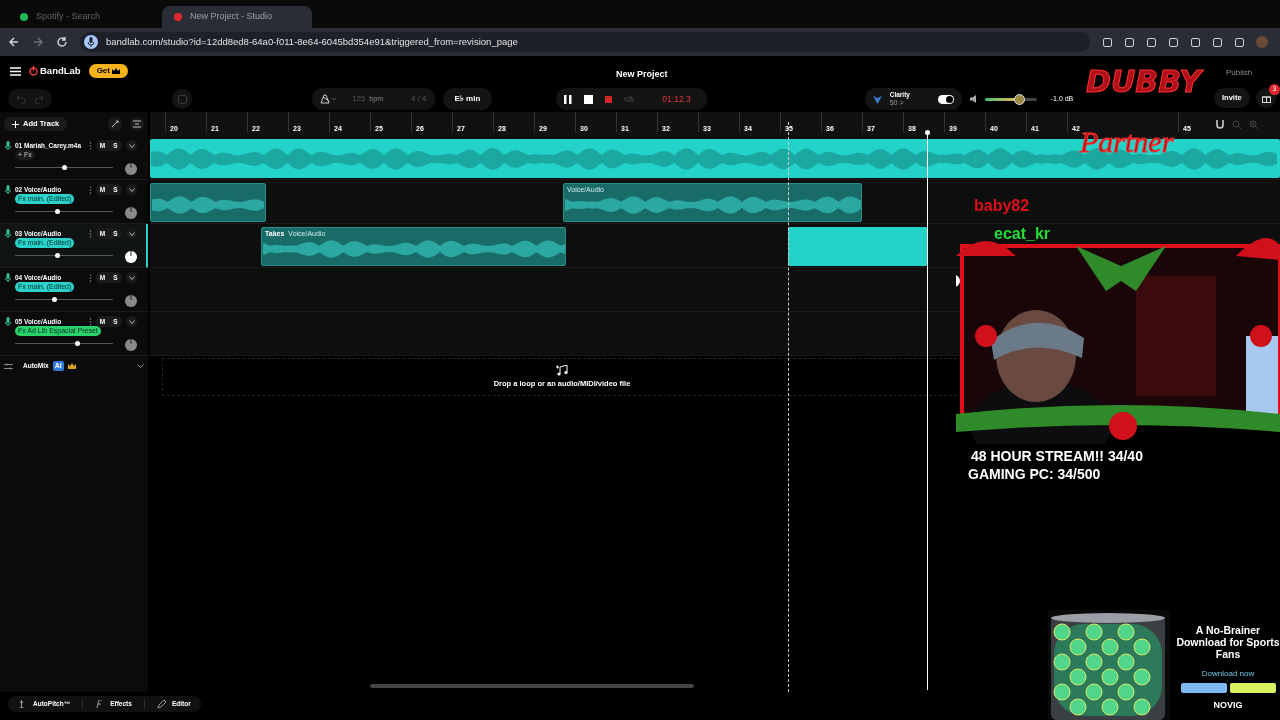  What do you see at coordinates (974, 99) in the screenshot?
I see `speaker-icon` at bounding box center [974, 99].